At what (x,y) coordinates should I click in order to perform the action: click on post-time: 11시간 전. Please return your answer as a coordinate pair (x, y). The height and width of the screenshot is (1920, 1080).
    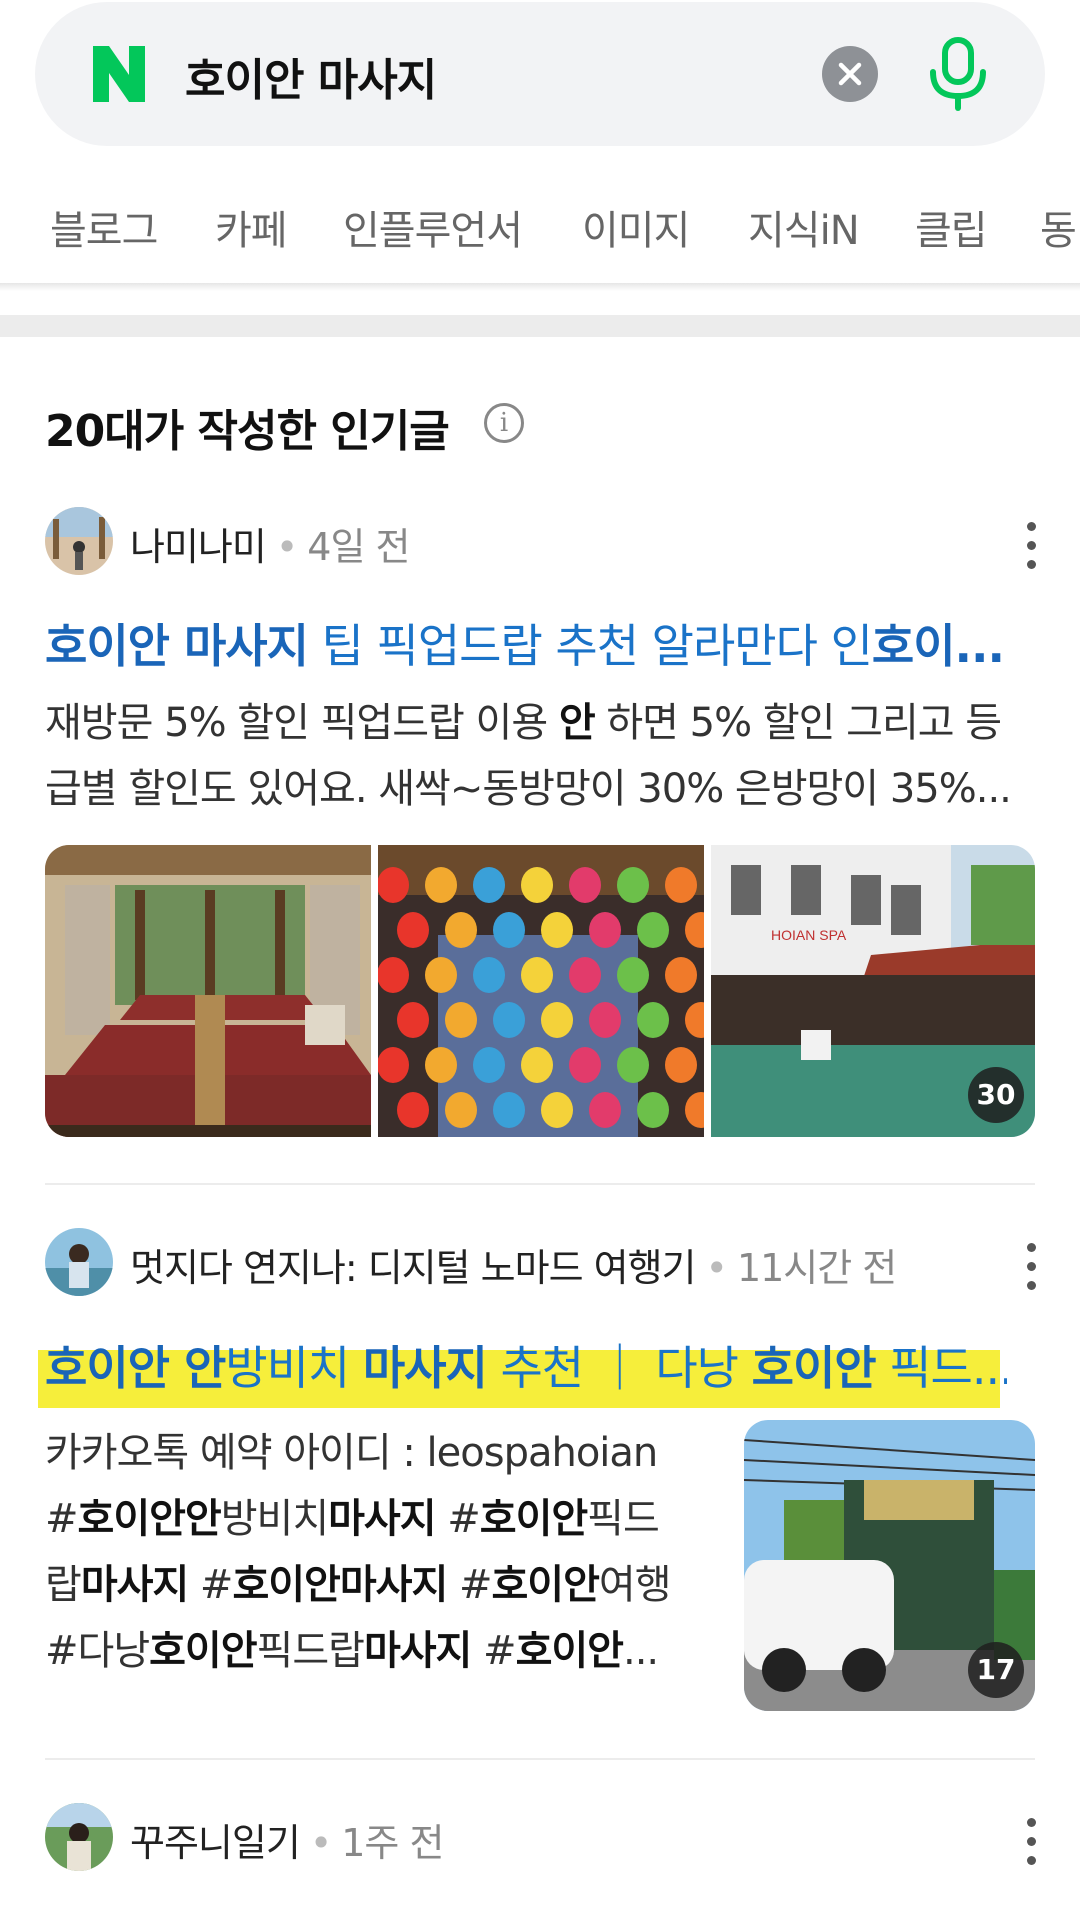
    Looking at the image, I should click on (816, 1268).